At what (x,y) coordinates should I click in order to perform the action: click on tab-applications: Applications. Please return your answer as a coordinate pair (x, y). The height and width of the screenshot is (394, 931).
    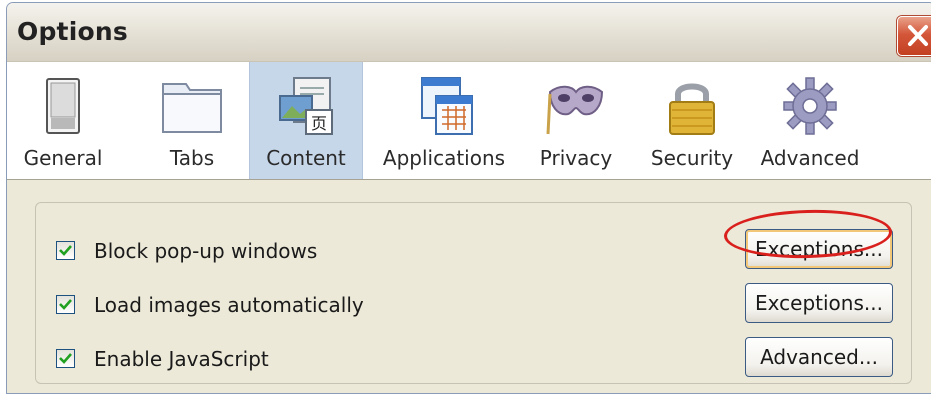
    Looking at the image, I should click on (444, 120).